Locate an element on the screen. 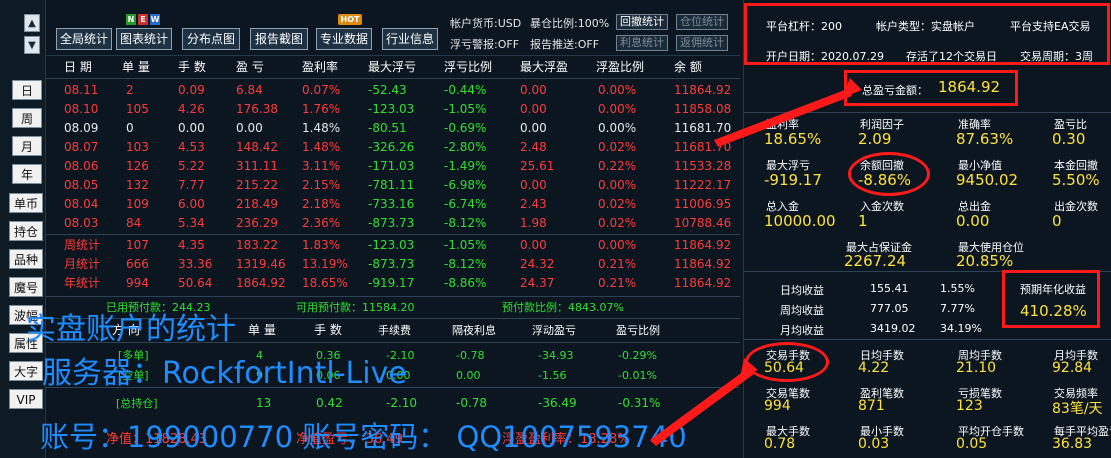 The width and height of the screenshot is (1111, 458). summary-maxloss: -919.17 is located at coordinates (391, 283).